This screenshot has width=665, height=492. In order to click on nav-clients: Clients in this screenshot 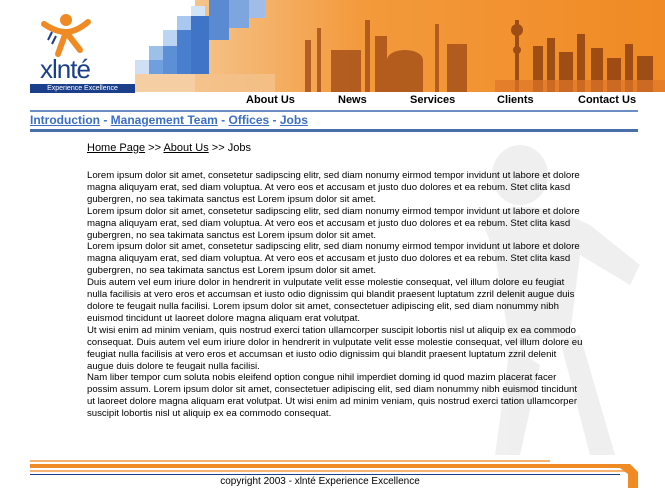, I will do `click(515, 100)`.